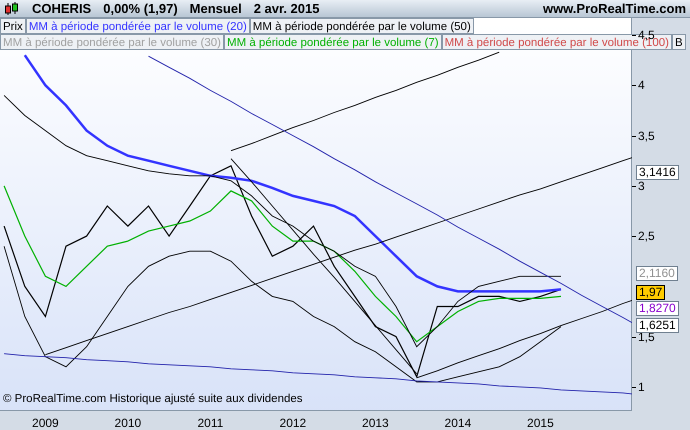 Image resolution: width=690 pixels, height=430 pixels. Describe the element at coordinates (646, 237) in the screenshot. I see `y-axis-label: 2,5` at that location.